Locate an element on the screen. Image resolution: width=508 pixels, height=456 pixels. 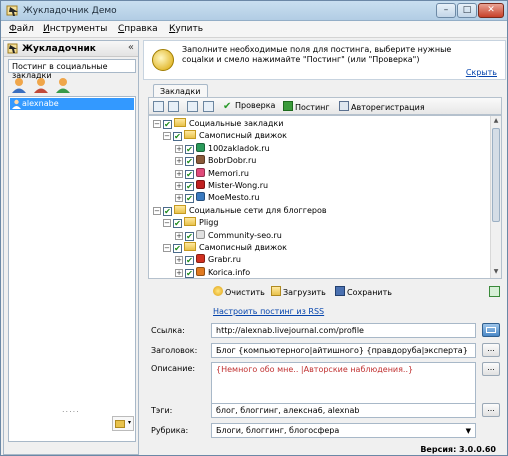
title-bar: Жукладочник Демо – □ ✕ is located at coordinates (254, 11).